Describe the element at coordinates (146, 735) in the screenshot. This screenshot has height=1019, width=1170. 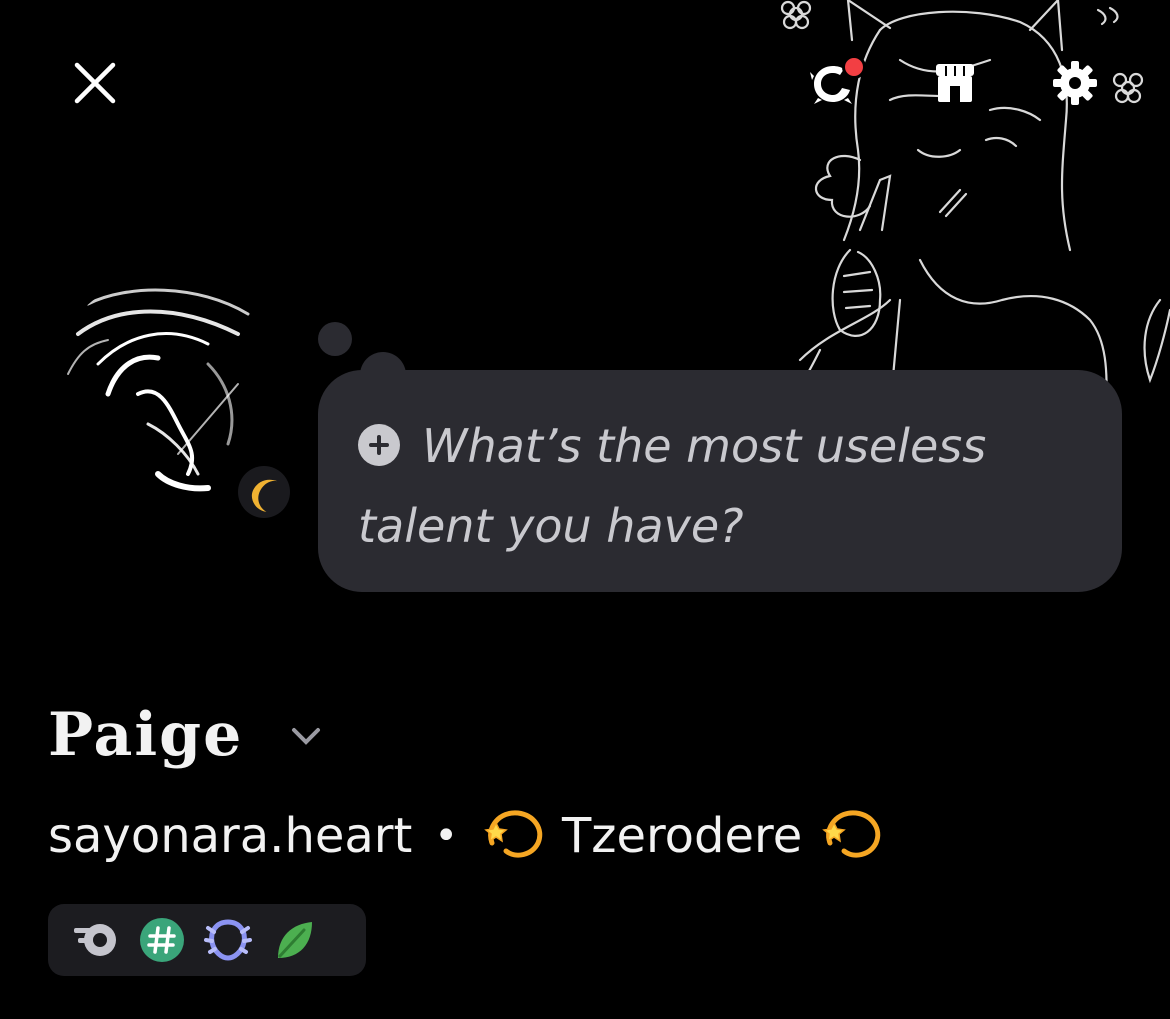
I see `display-name: Paige` at that location.